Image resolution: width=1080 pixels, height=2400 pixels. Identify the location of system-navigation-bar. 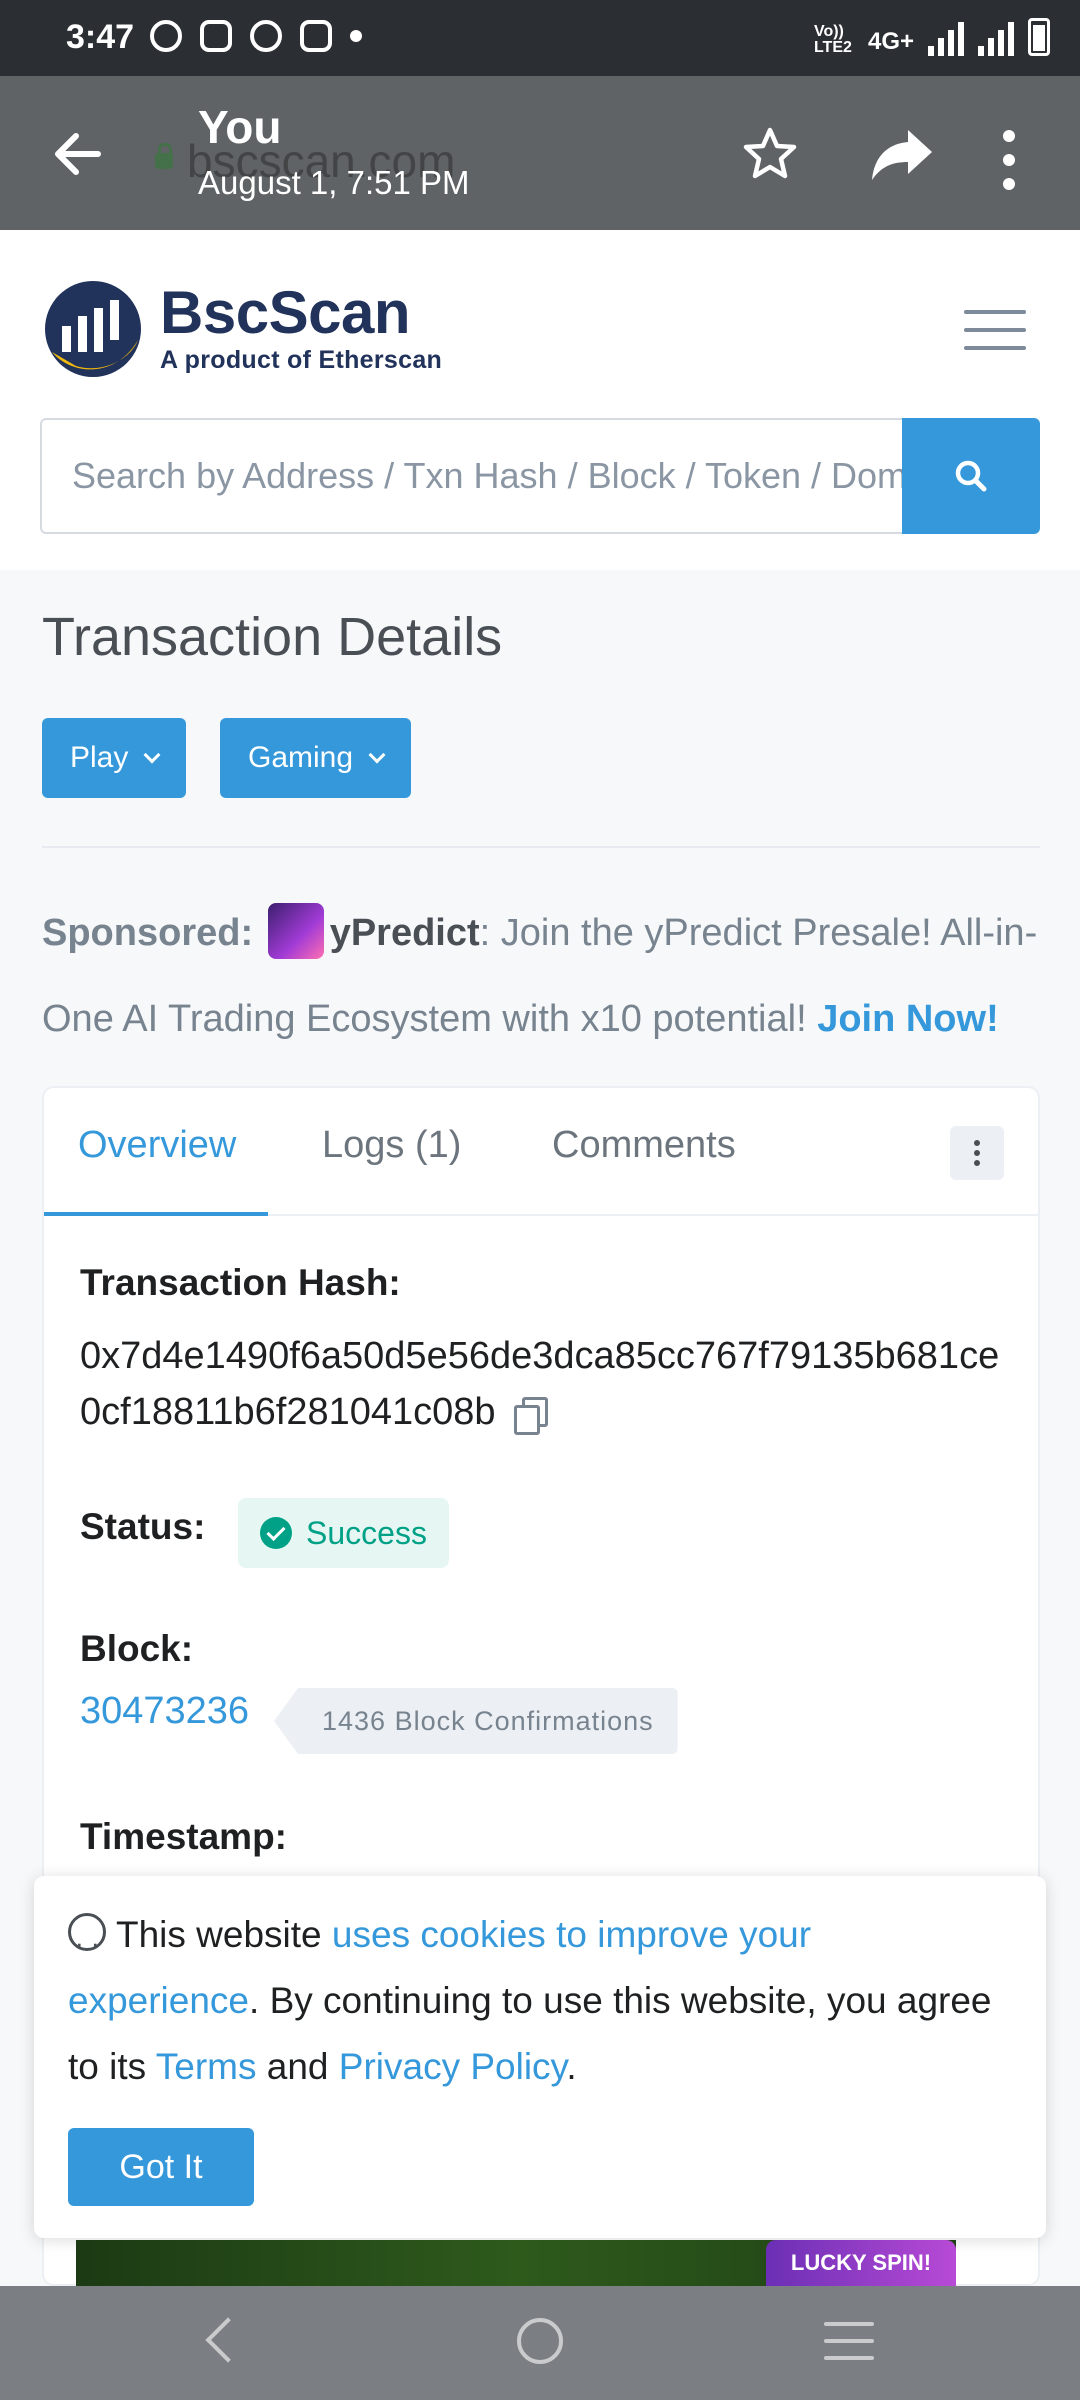
(540, 2343).